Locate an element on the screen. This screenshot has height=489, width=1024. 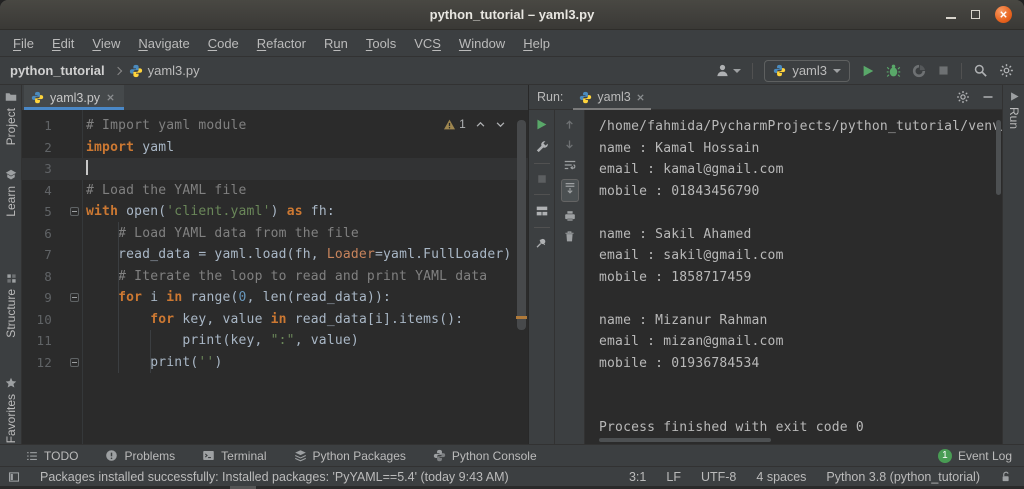
editor-scrollbar is located at coordinates (521, 225).